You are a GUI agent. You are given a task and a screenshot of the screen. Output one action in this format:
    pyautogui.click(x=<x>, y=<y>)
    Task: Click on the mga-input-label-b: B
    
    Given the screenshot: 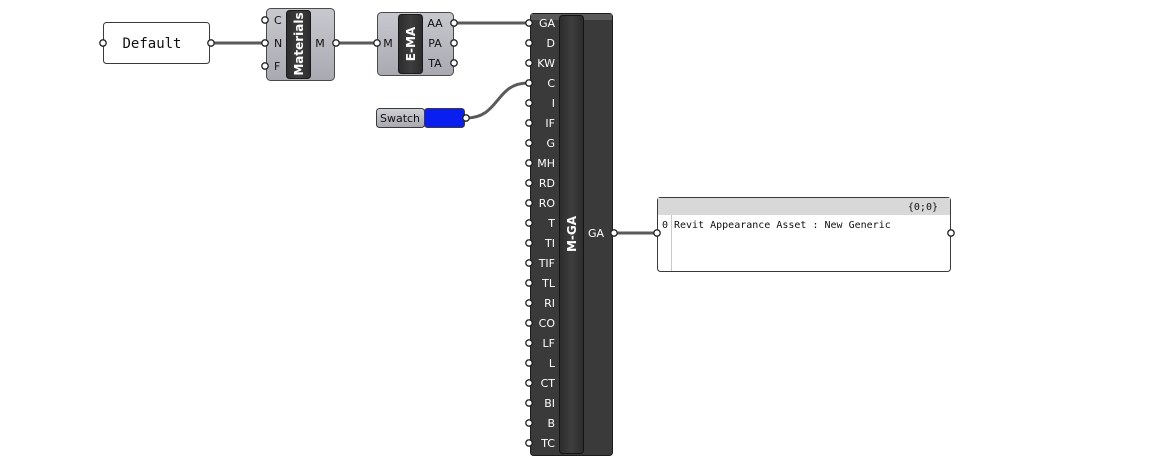 What is the action you would take?
    pyautogui.click(x=551, y=423)
    